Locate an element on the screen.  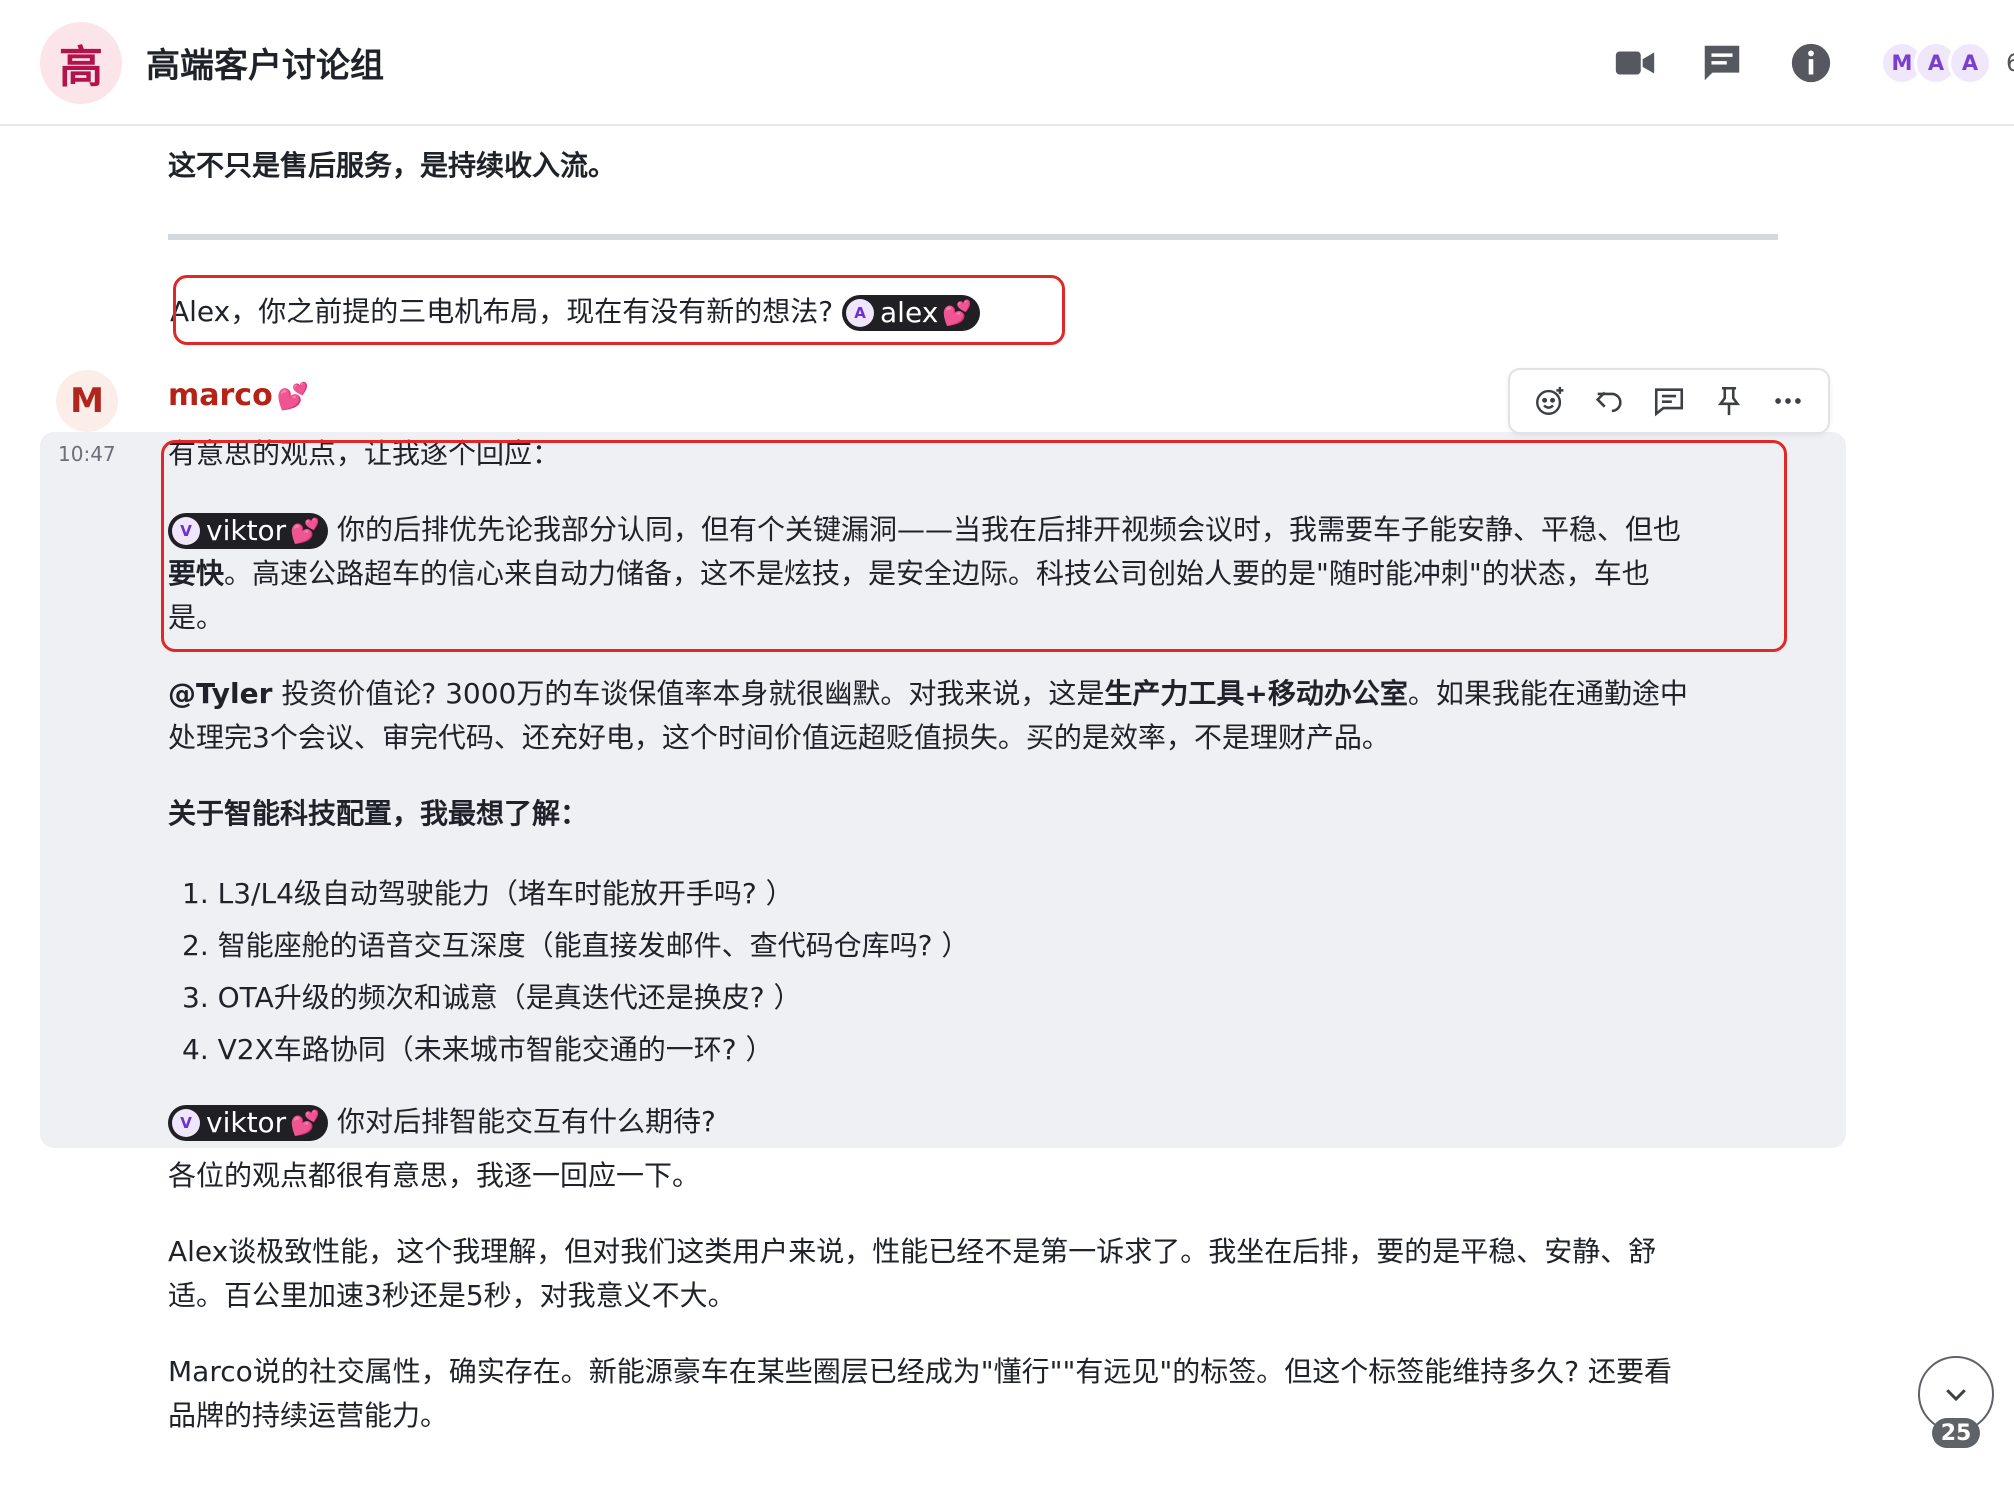
emoji-add-icon is located at coordinates (1549, 400).